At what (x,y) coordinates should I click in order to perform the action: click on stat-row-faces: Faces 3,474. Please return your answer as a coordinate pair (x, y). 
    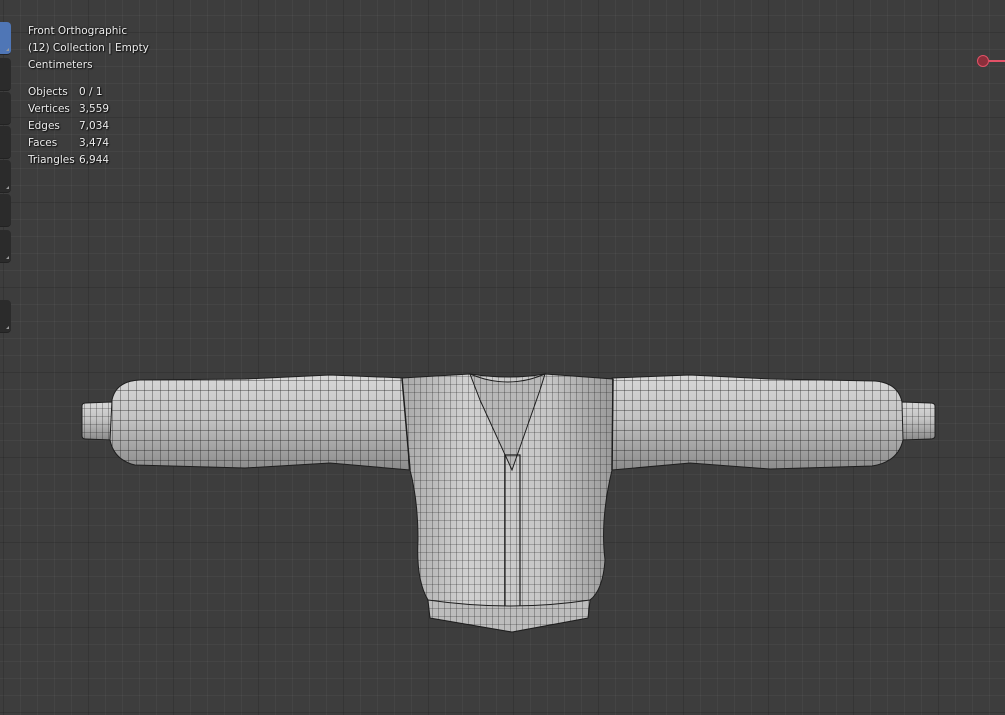
    Looking at the image, I should click on (88, 143).